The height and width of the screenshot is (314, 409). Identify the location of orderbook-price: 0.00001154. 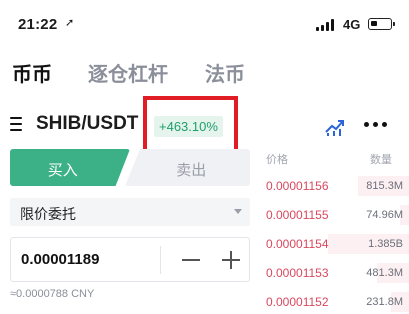
(297, 244).